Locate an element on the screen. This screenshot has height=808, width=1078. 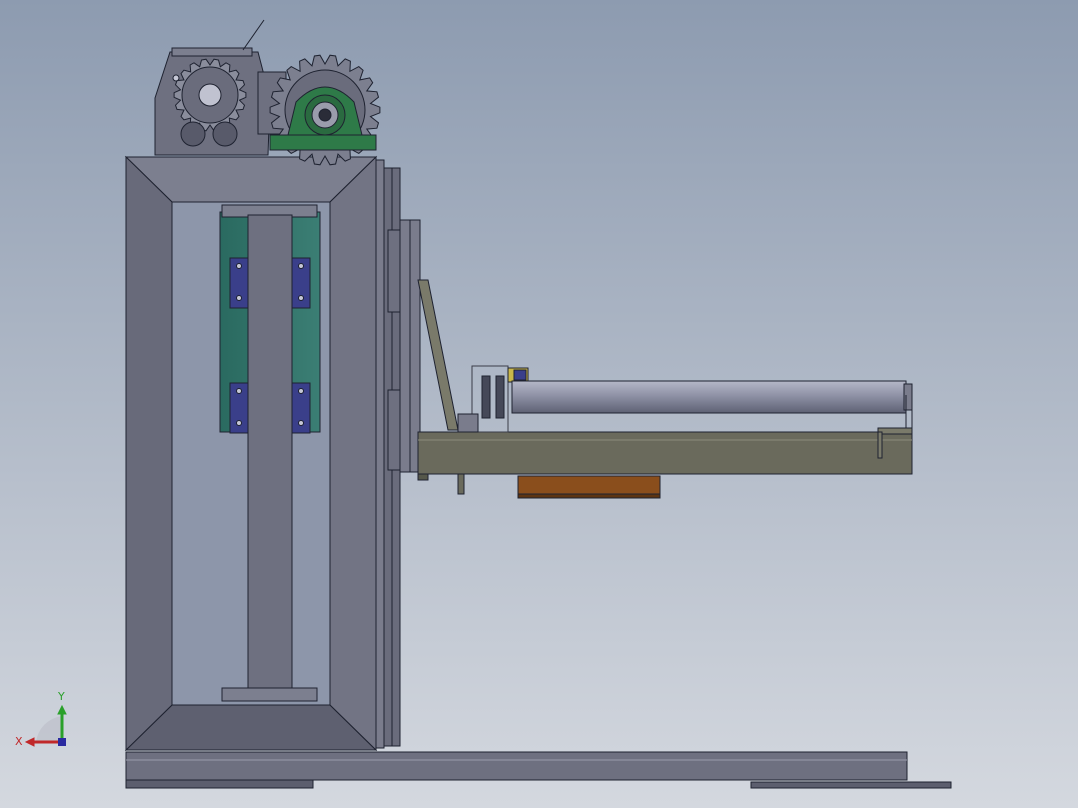
triad-y-label: Y is located at coordinates (61, 696).